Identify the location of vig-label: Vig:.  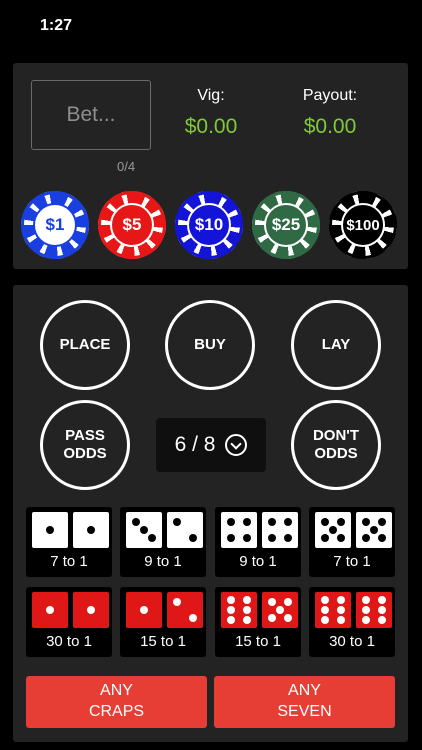
(211, 95).